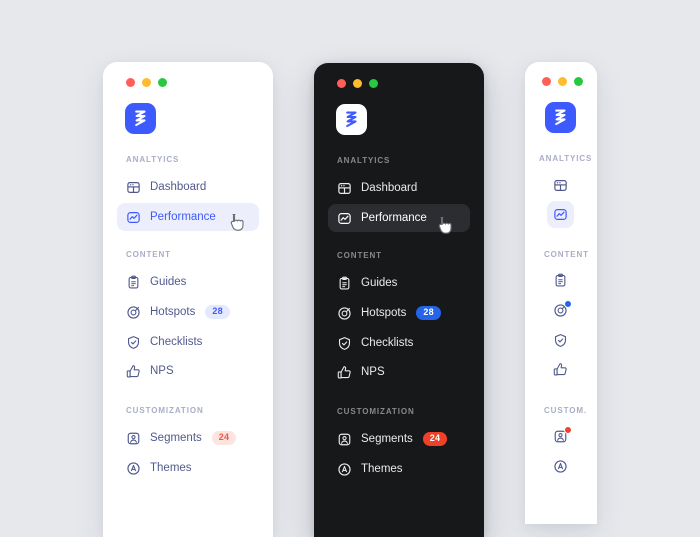  Describe the element at coordinates (566, 410) in the screenshot. I see `section-label-customization: CUSTOM.` at that location.